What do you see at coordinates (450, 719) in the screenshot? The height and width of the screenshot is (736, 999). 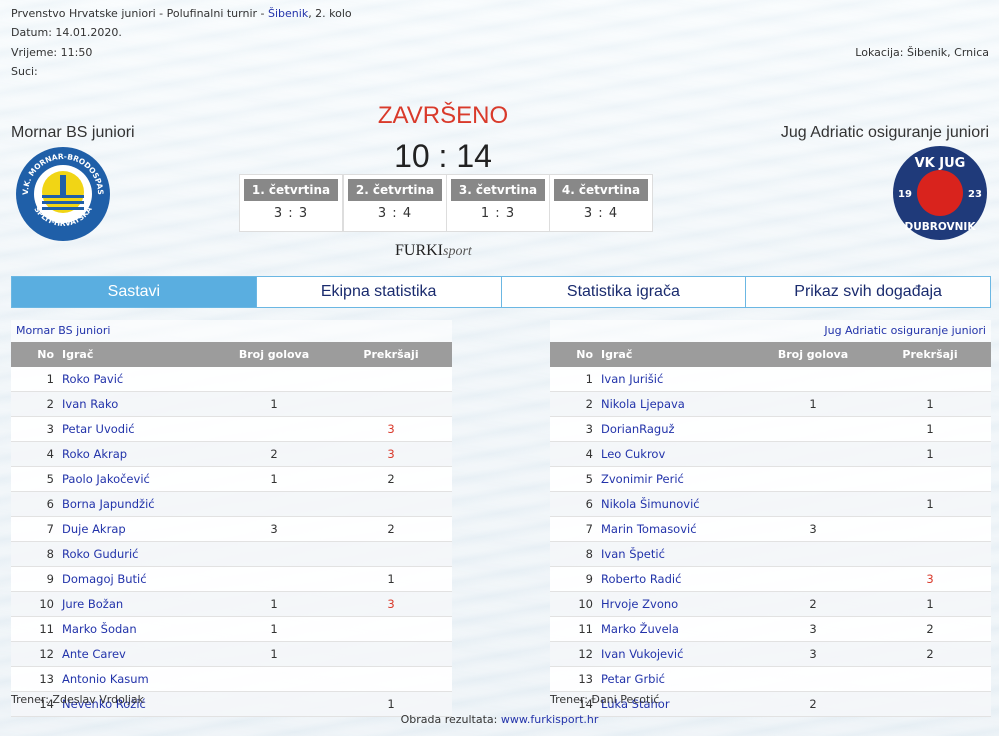 I see `footer-label: Obrada rezultata:` at bounding box center [450, 719].